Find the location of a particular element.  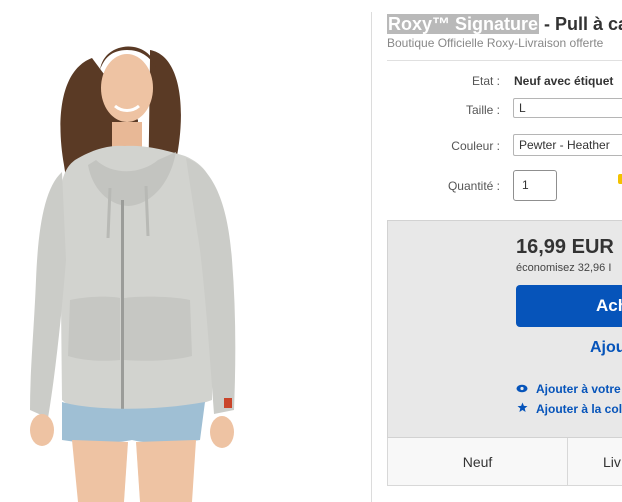

savings-text: économisez 32,96 I is located at coordinates (564, 268).